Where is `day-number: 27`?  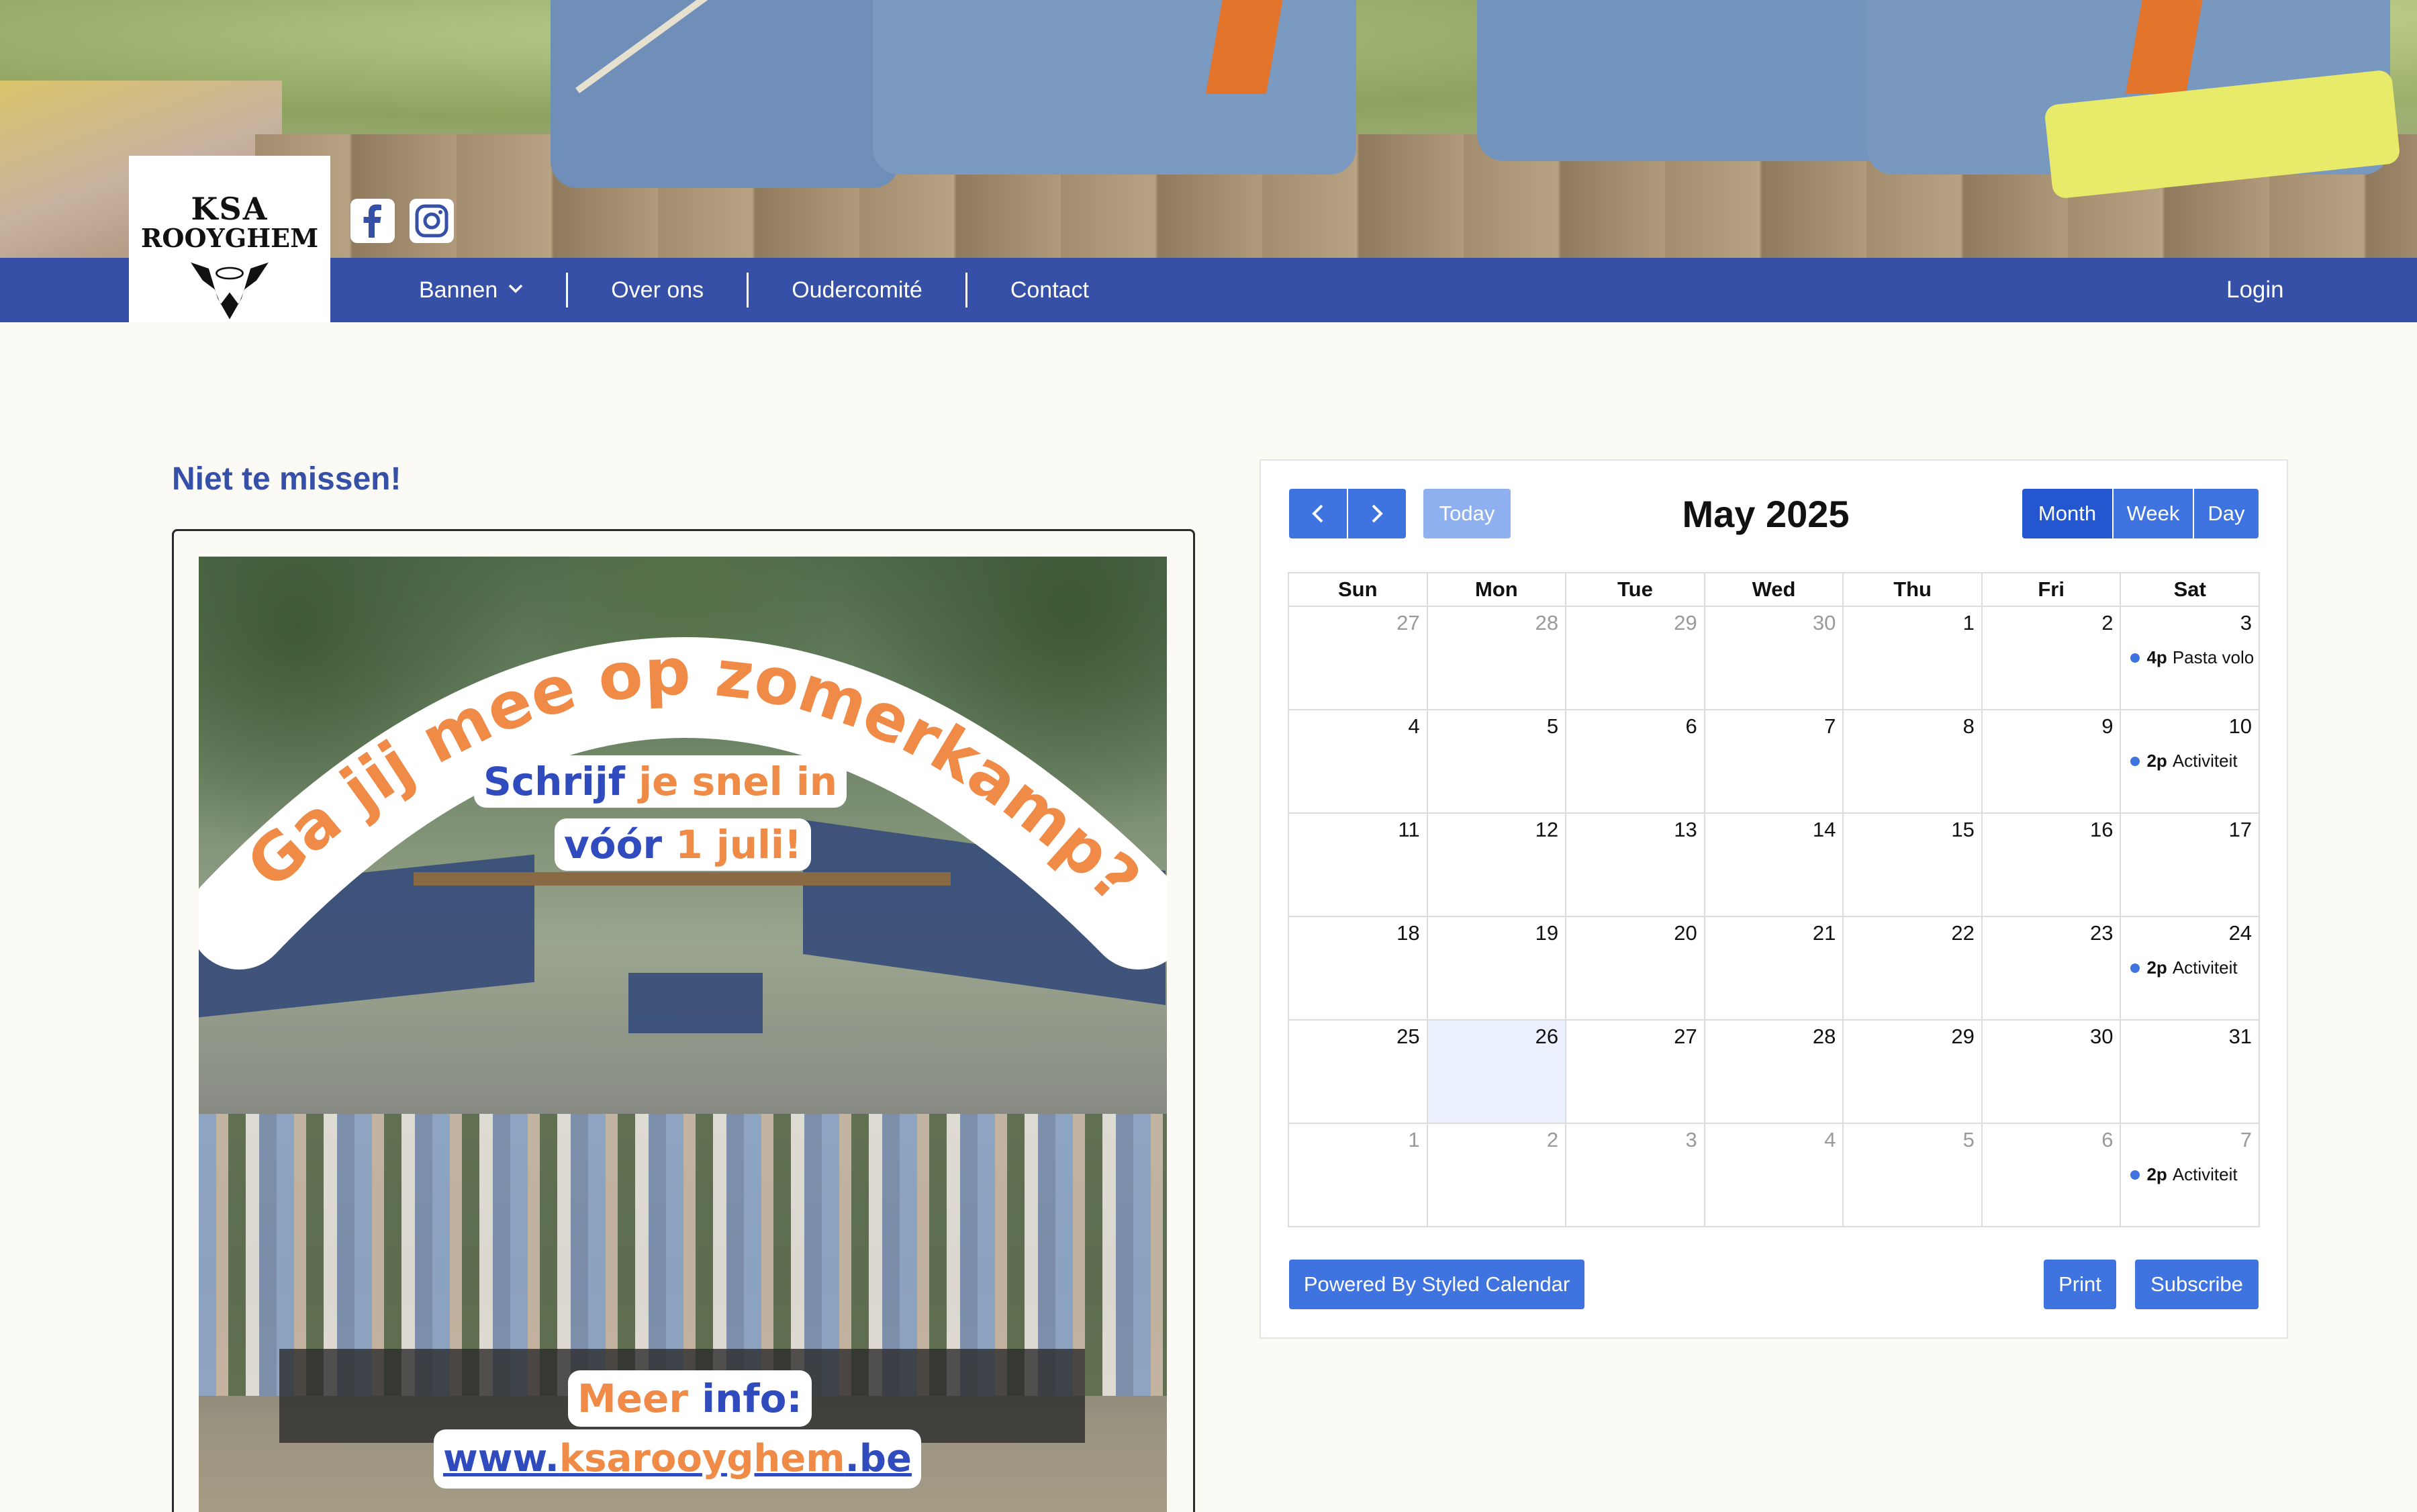 day-number: 27 is located at coordinates (1686, 1036).